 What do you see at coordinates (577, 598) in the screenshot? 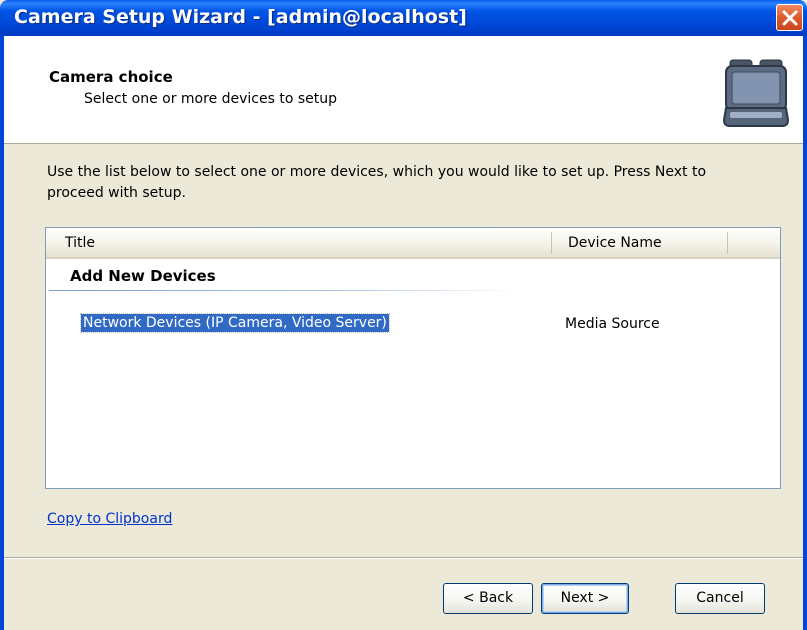
I see `next-button-label: Next` at bounding box center [577, 598].